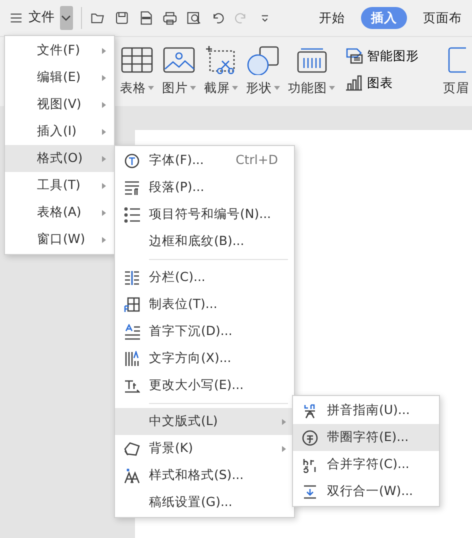  What do you see at coordinates (179, 60) in the screenshot?
I see `picture-icon` at bounding box center [179, 60].